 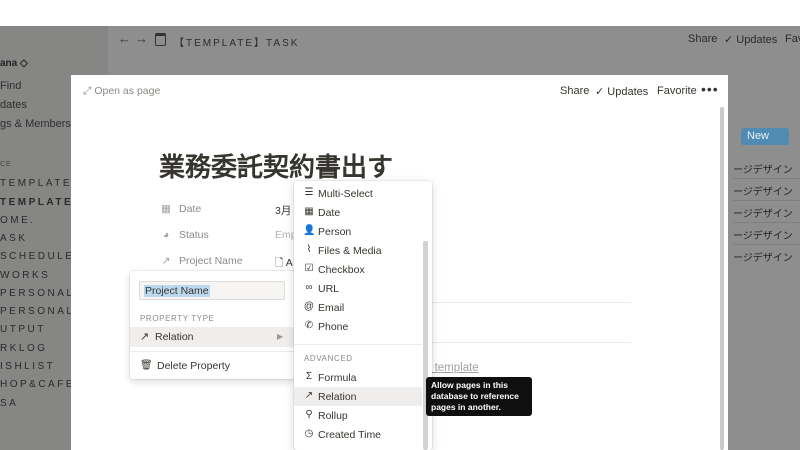 What do you see at coordinates (710, 89) in the screenshot?
I see `more-options-icon: •••` at bounding box center [710, 89].